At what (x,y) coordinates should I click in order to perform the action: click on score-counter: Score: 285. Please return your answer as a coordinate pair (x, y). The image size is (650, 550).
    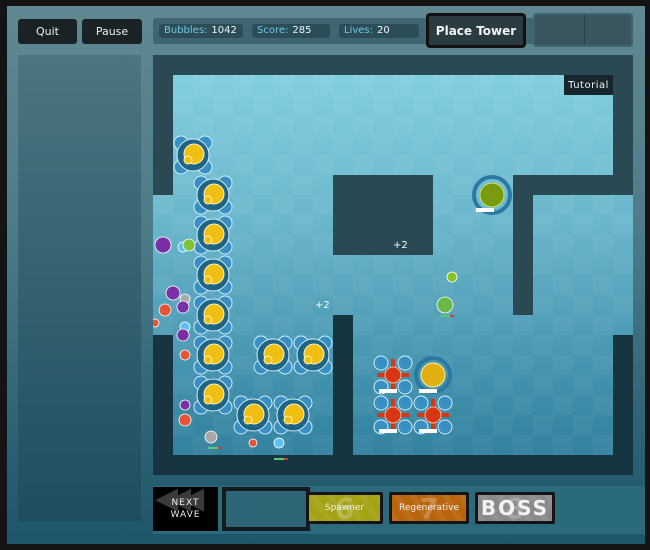
    Looking at the image, I should click on (291, 31).